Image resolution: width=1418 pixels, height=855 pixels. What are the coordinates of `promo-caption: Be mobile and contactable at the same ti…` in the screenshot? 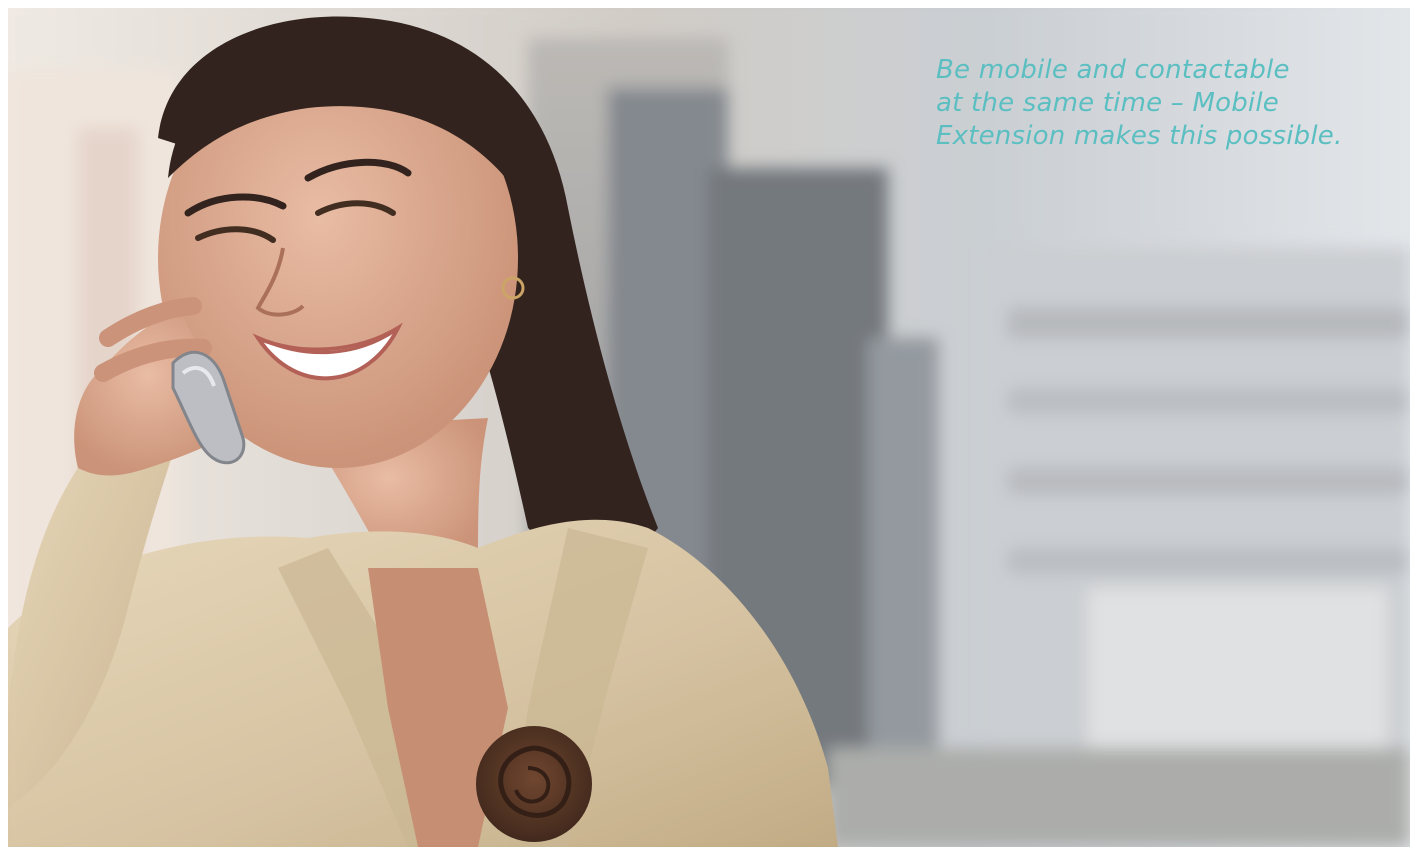 It's located at (1171, 103).